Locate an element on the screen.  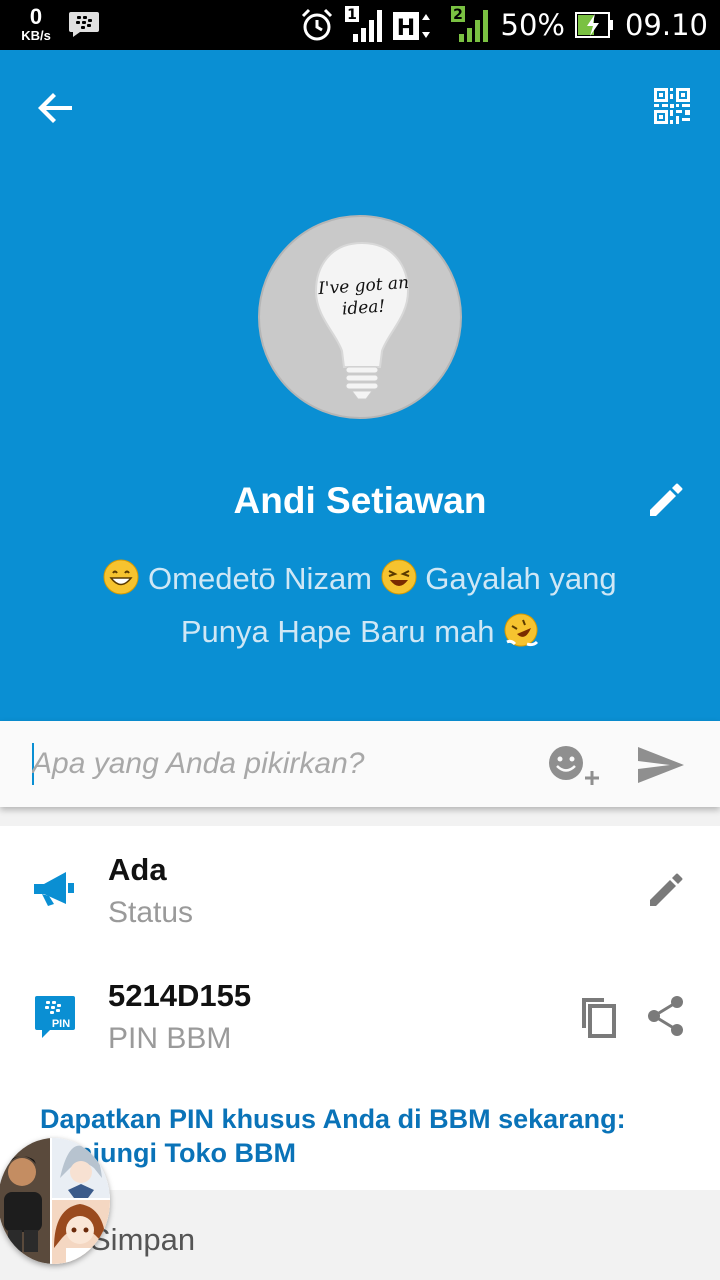
add-emoji-button is located at coordinates (575, 765).